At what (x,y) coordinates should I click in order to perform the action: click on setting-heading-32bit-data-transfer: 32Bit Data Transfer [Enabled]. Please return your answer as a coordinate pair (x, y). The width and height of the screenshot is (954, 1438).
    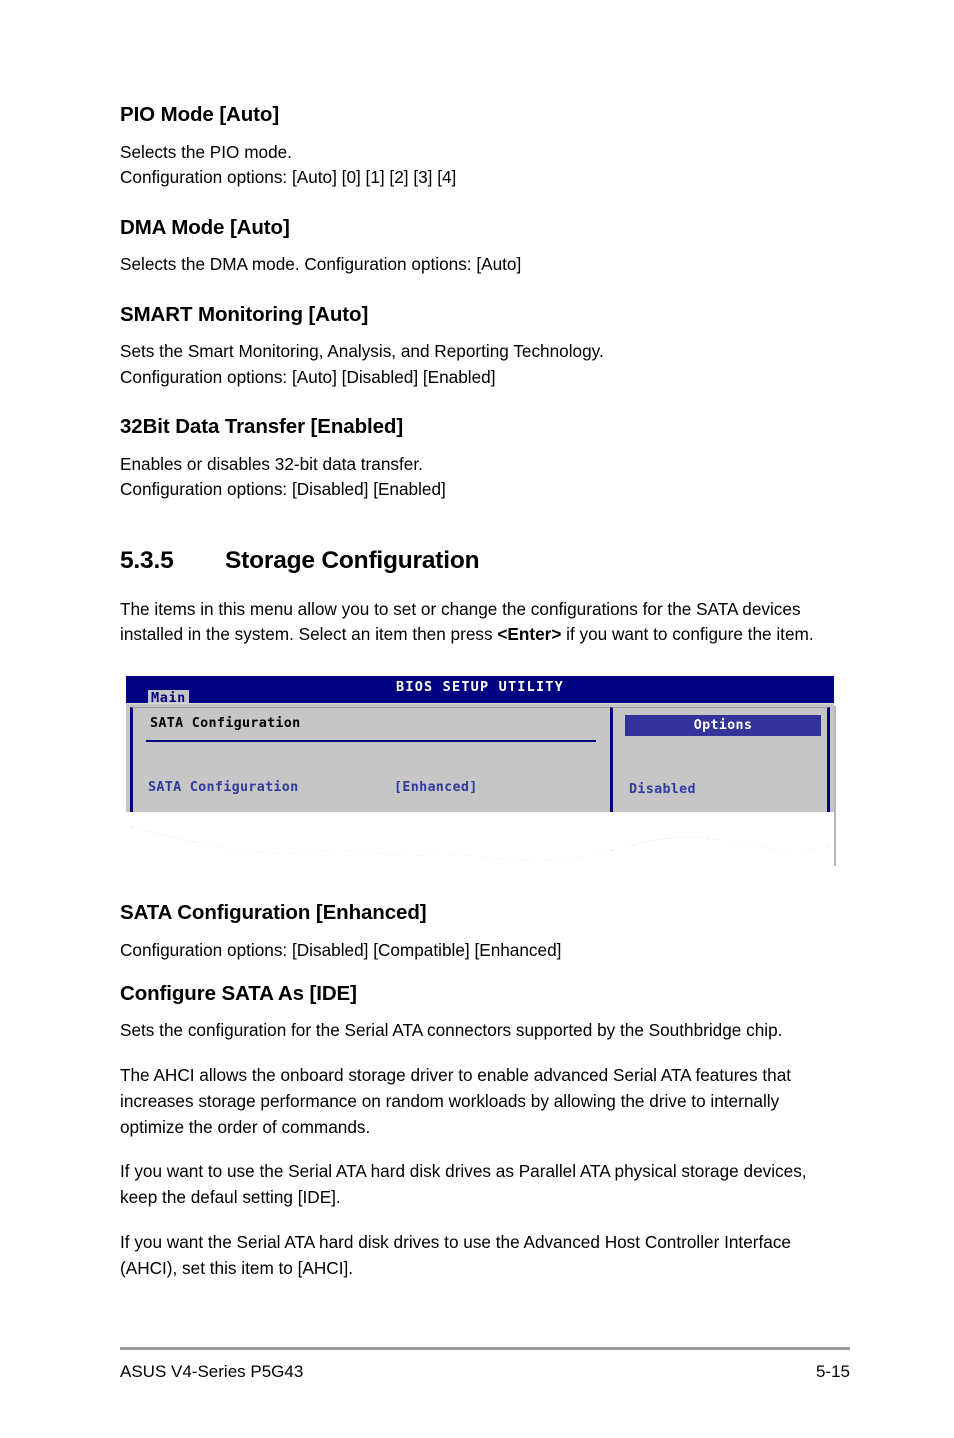
    Looking at the image, I should click on (262, 427).